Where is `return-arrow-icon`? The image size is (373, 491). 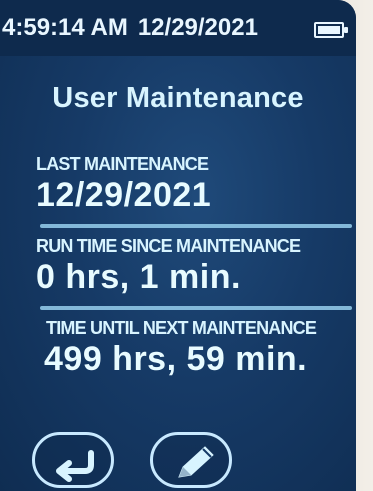 return-arrow-icon is located at coordinates (75, 466).